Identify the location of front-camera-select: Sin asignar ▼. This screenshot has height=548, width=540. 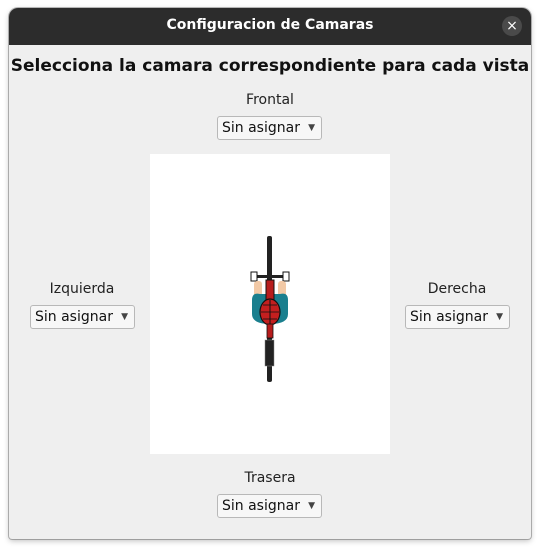
(269, 128).